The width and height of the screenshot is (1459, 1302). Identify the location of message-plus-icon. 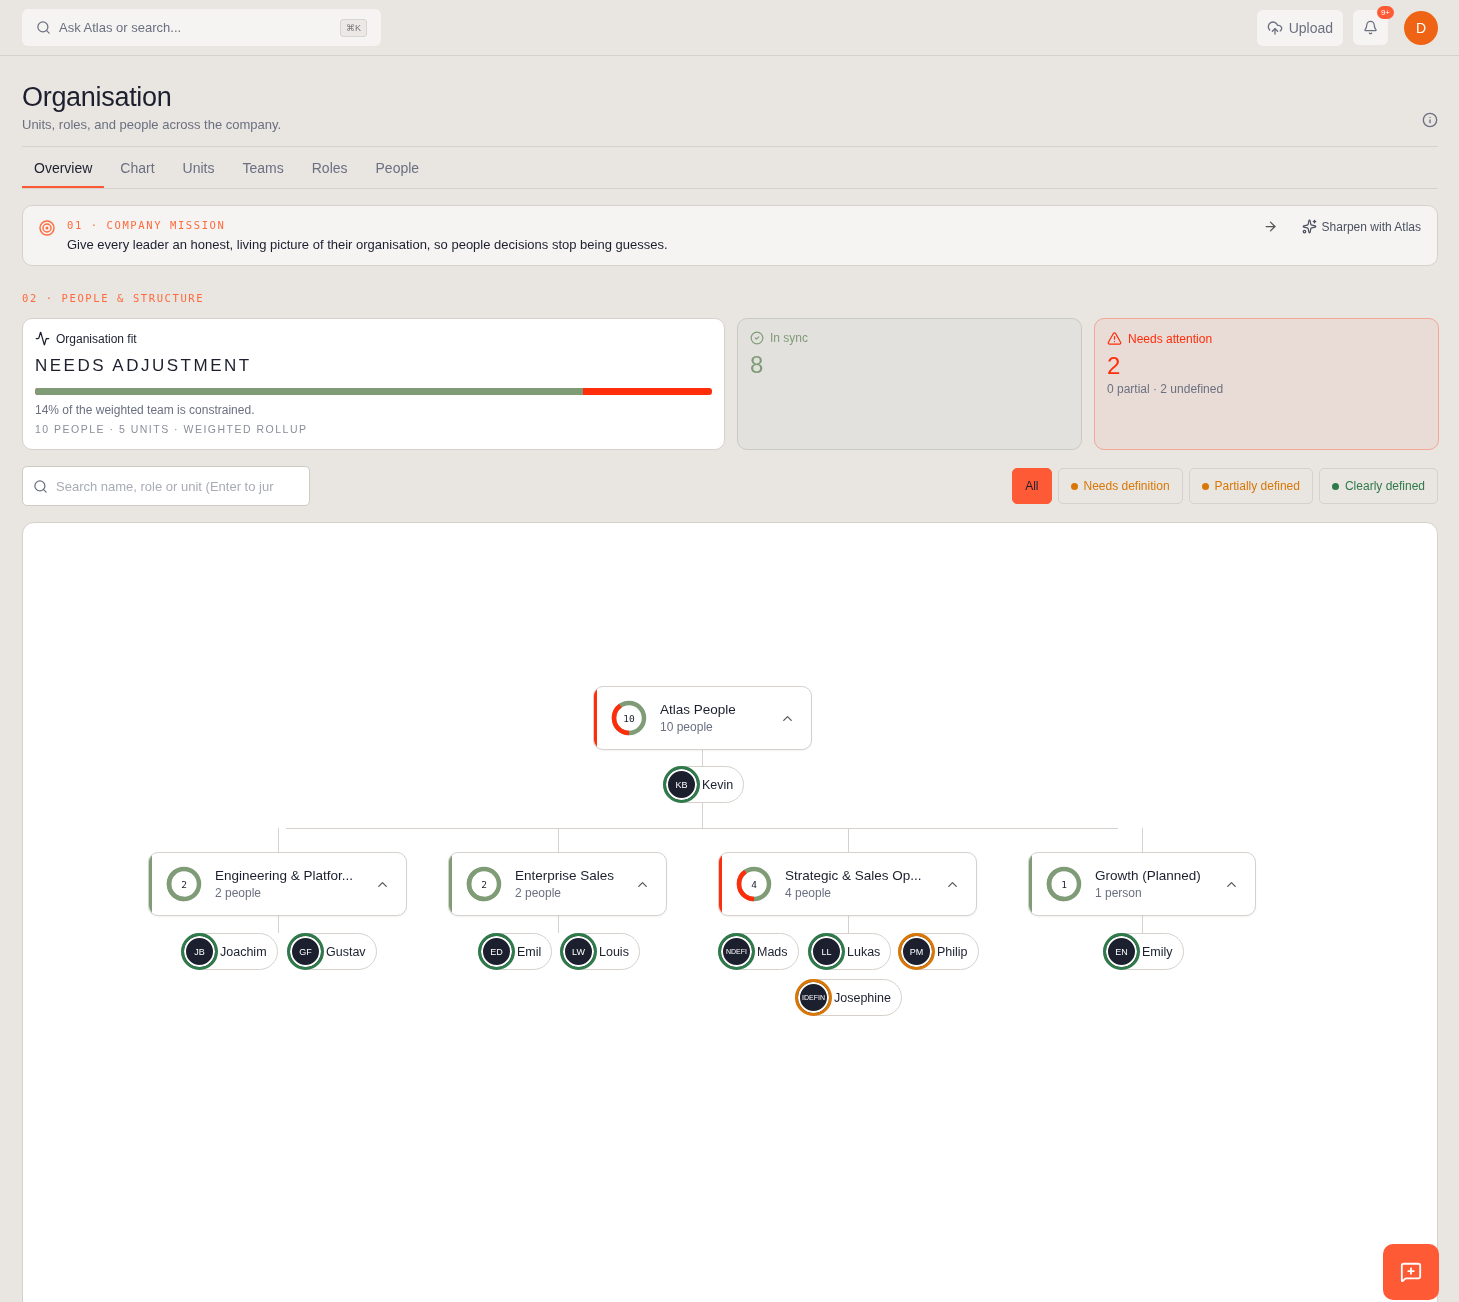
(1411, 1272).